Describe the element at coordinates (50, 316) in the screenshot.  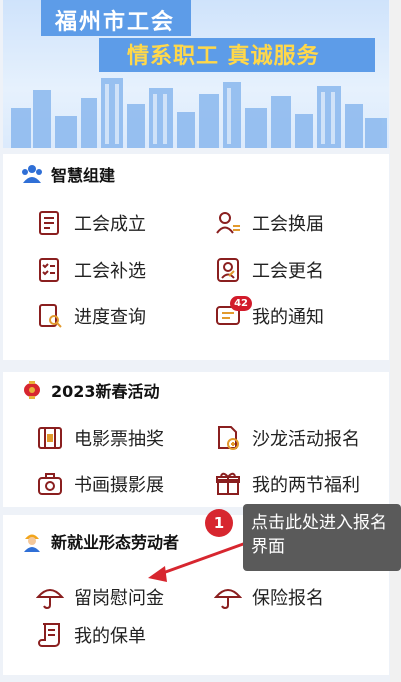
I see `doc-search-icon` at that location.